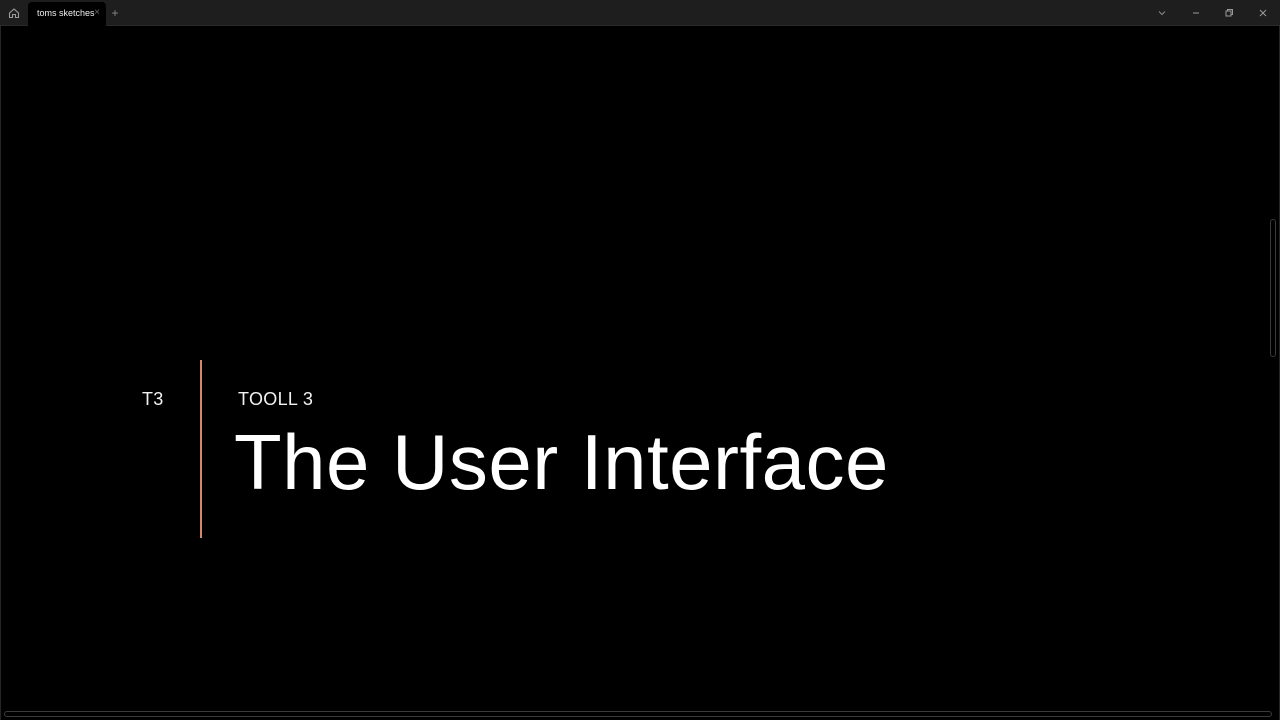  I want to click on horizontal-scrollbar, so click(638, 714).